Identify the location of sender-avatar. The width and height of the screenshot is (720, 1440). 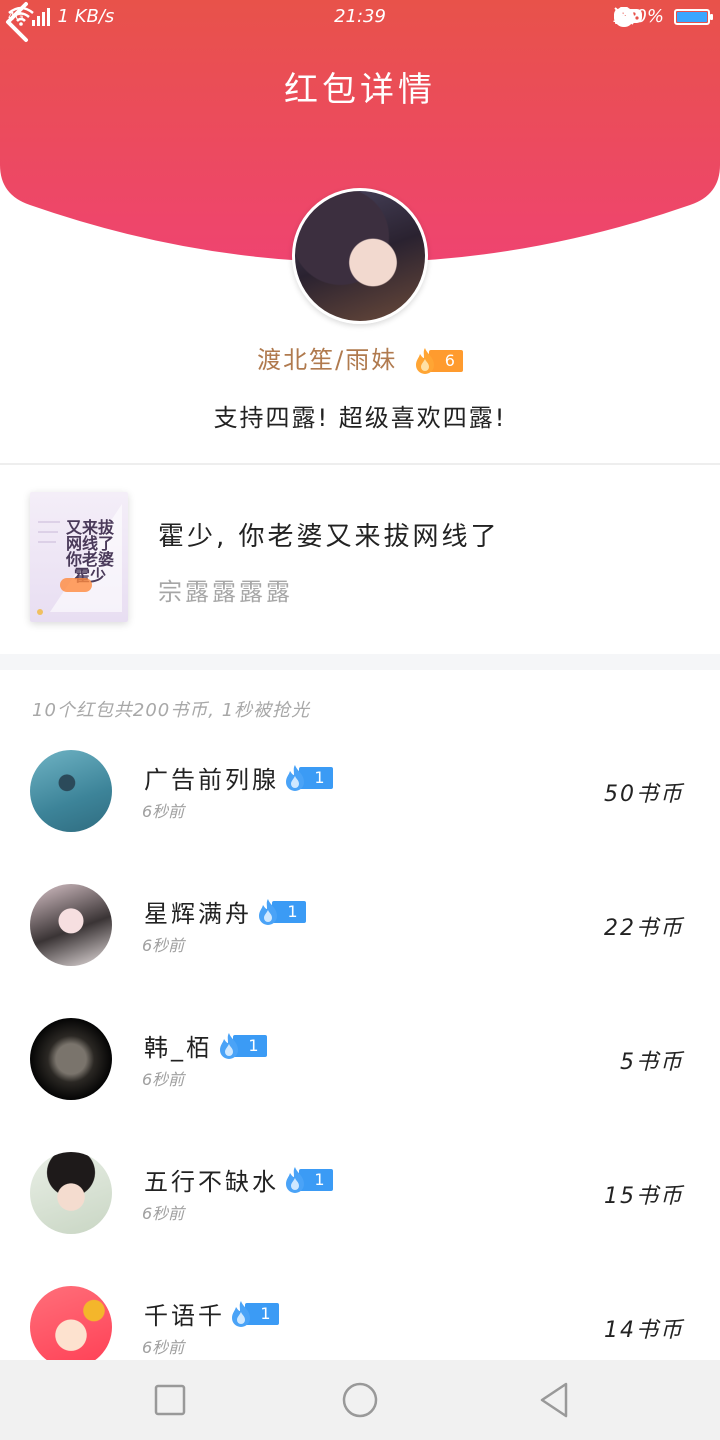
(360, 256).